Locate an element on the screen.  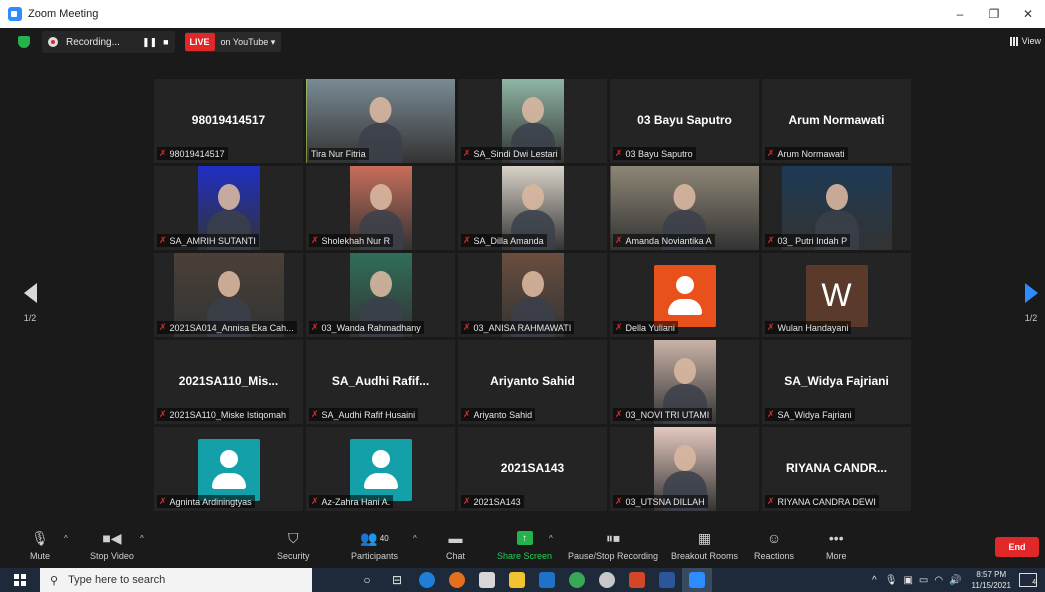
participants-button: 👥 40 Participants is located at coordinates (374, 546).